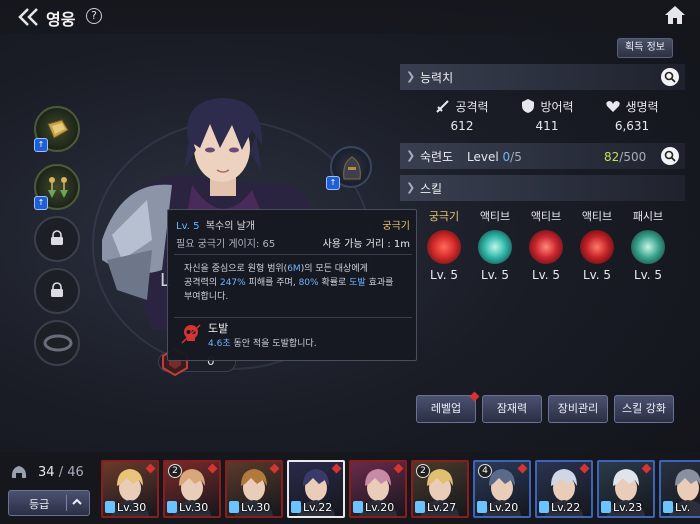  What do you see at coordinates (350, 17) in the screenshot?
I see `top-bar: 영웅 ?` at bounding box center [350, 17].